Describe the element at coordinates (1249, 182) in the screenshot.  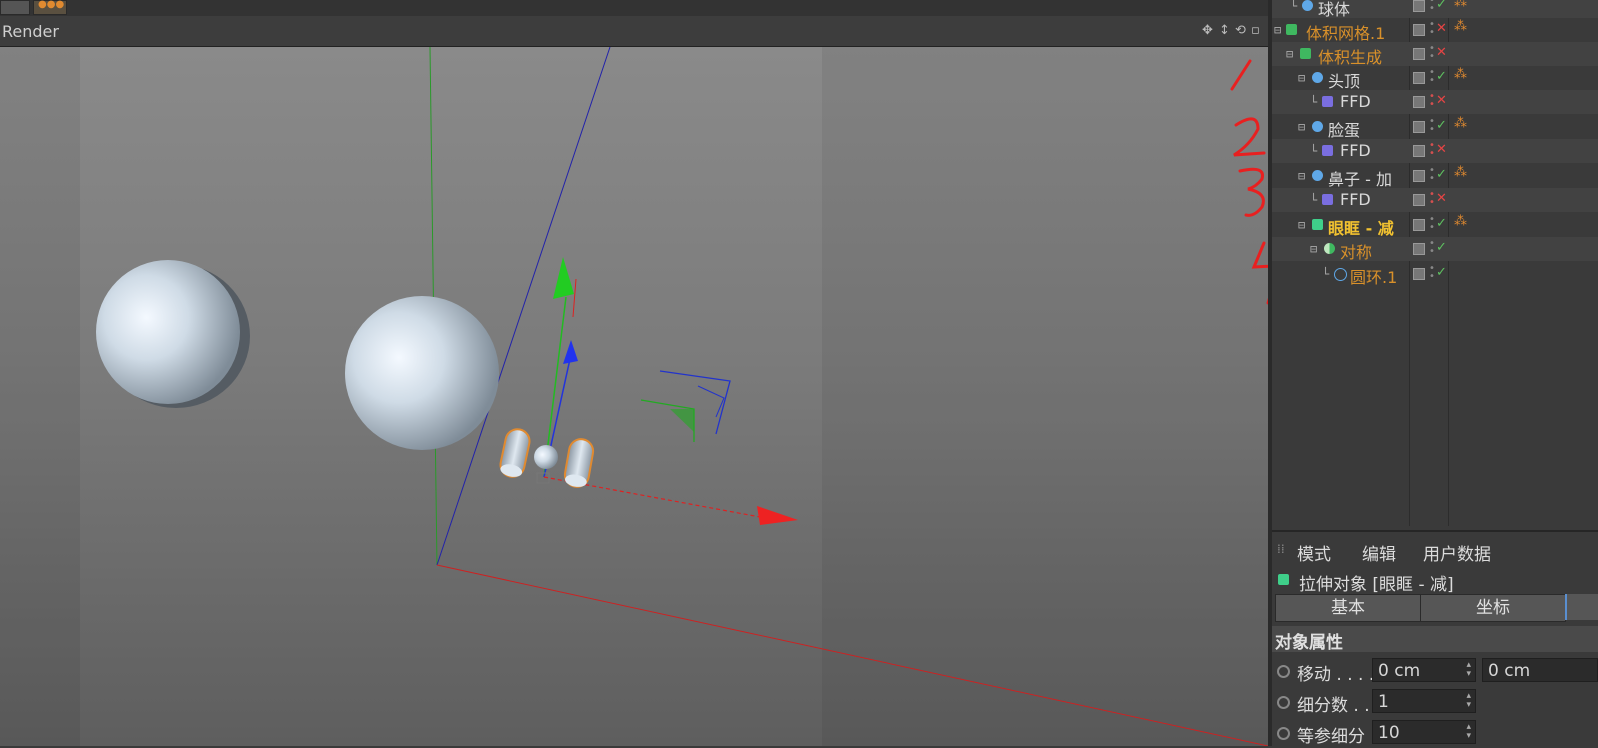
I see `annotation-layer` at that location.